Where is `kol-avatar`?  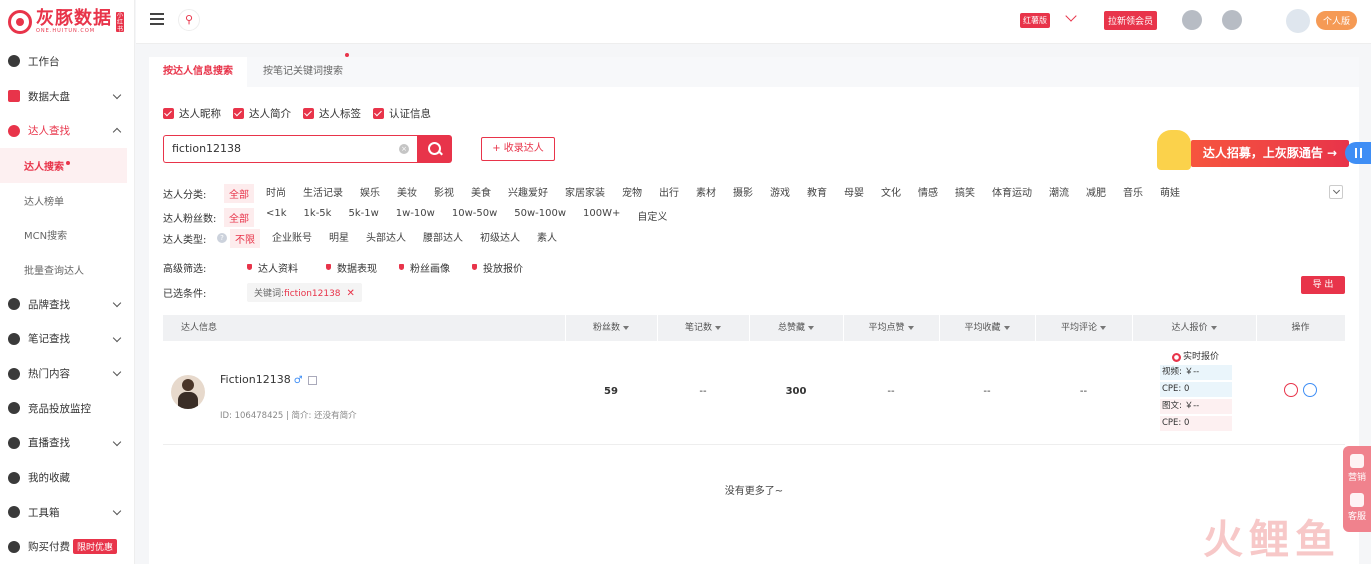 kol-avatar is located at coordinates (188, 392).